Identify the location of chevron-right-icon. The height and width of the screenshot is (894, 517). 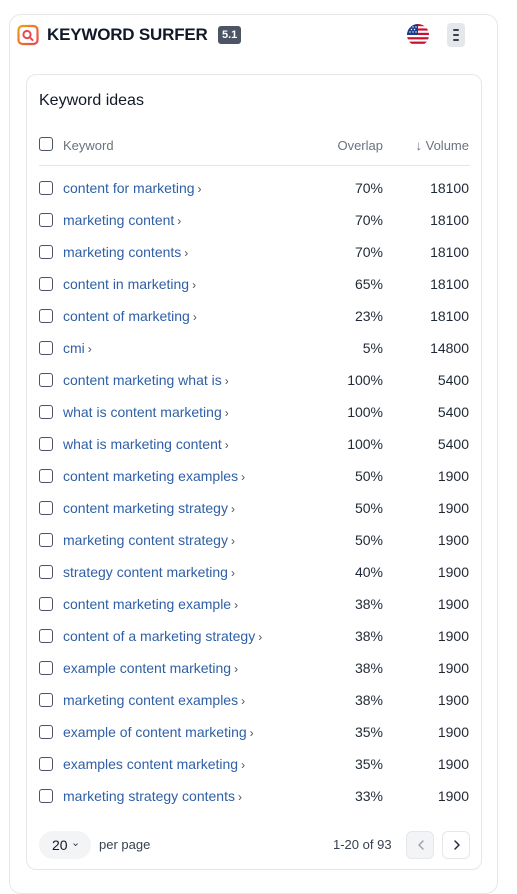
(457, 845).